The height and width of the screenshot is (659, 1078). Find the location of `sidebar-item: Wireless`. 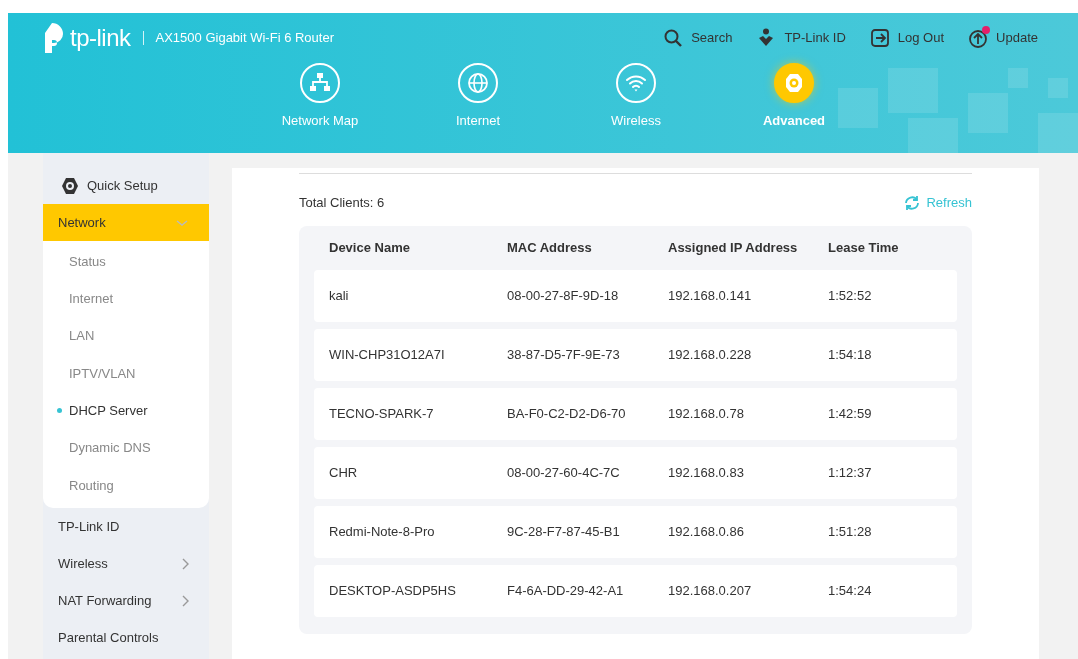

sidebar-item: Wireless is located at coordinates (126, 564).